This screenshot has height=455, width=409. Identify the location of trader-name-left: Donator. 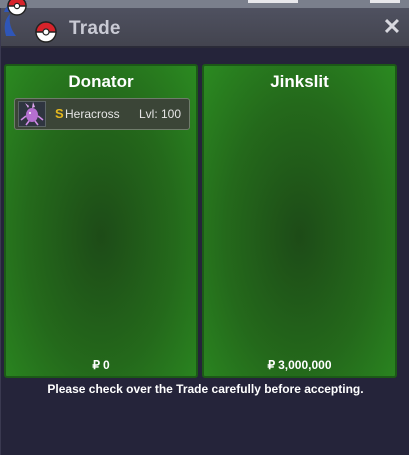
(101, 81).